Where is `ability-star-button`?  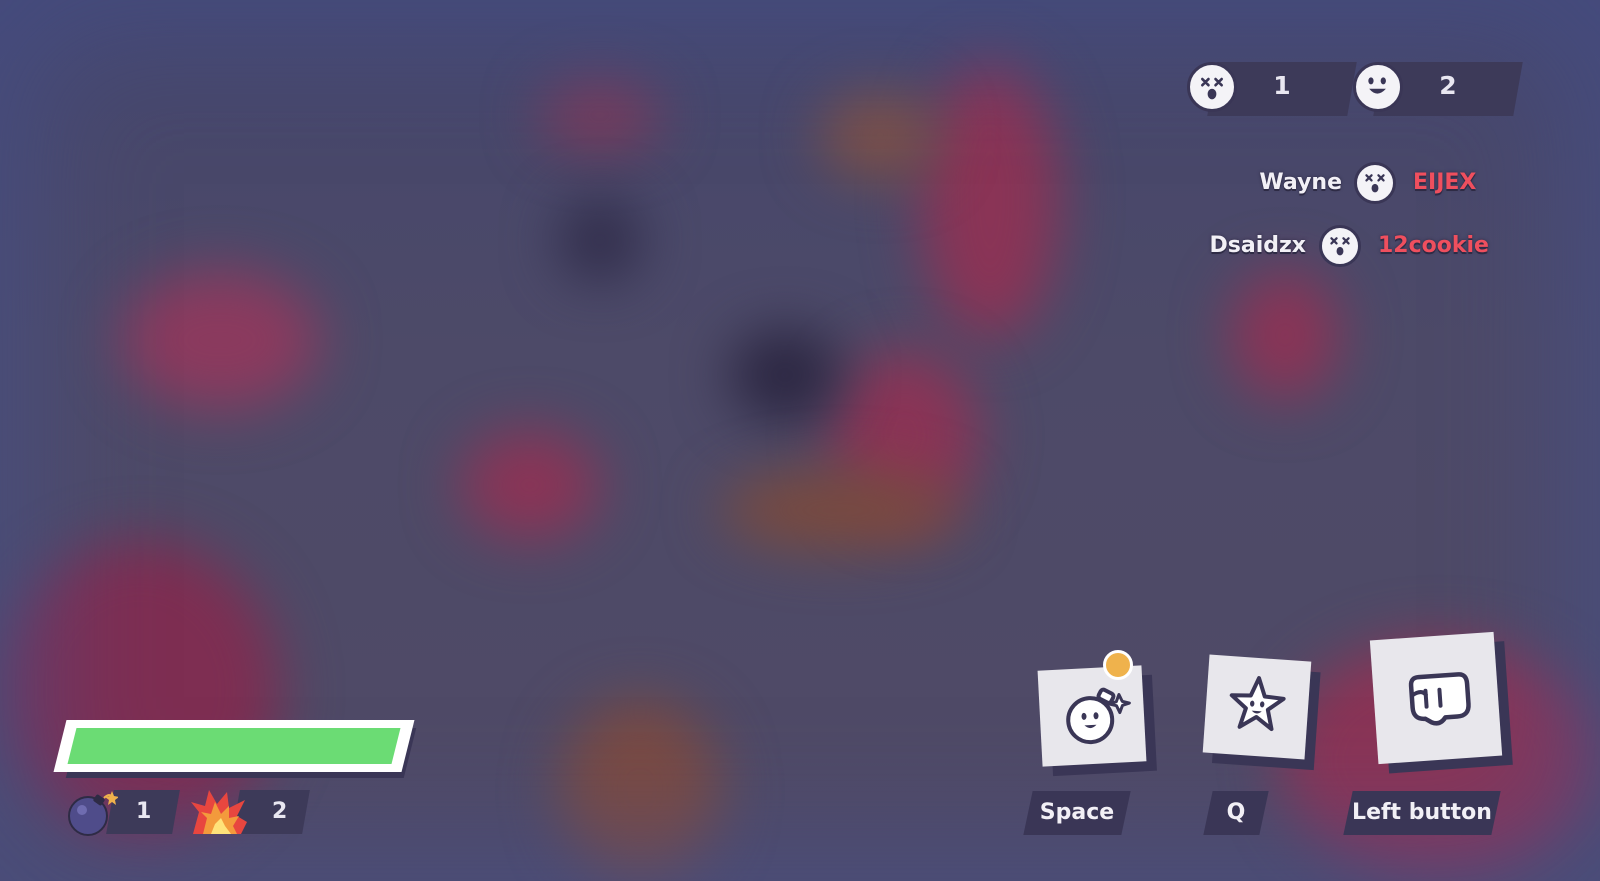
ability-star-button is located at coordinates (1257, 707).